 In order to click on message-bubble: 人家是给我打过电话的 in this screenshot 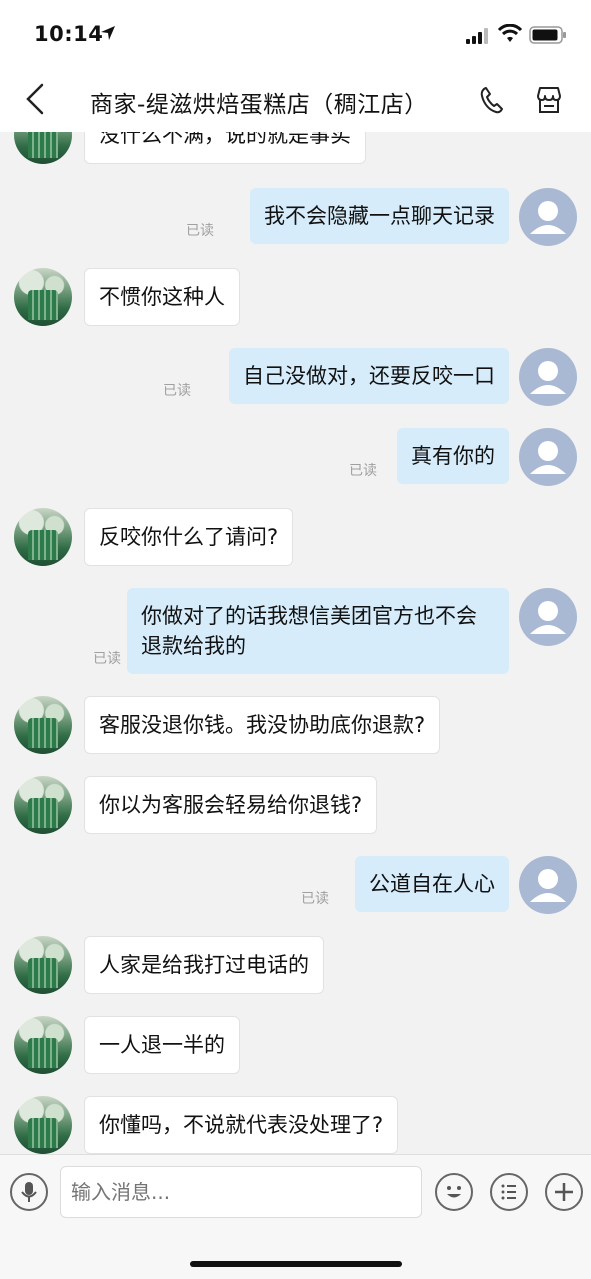, I will do `click(204, 965)`.